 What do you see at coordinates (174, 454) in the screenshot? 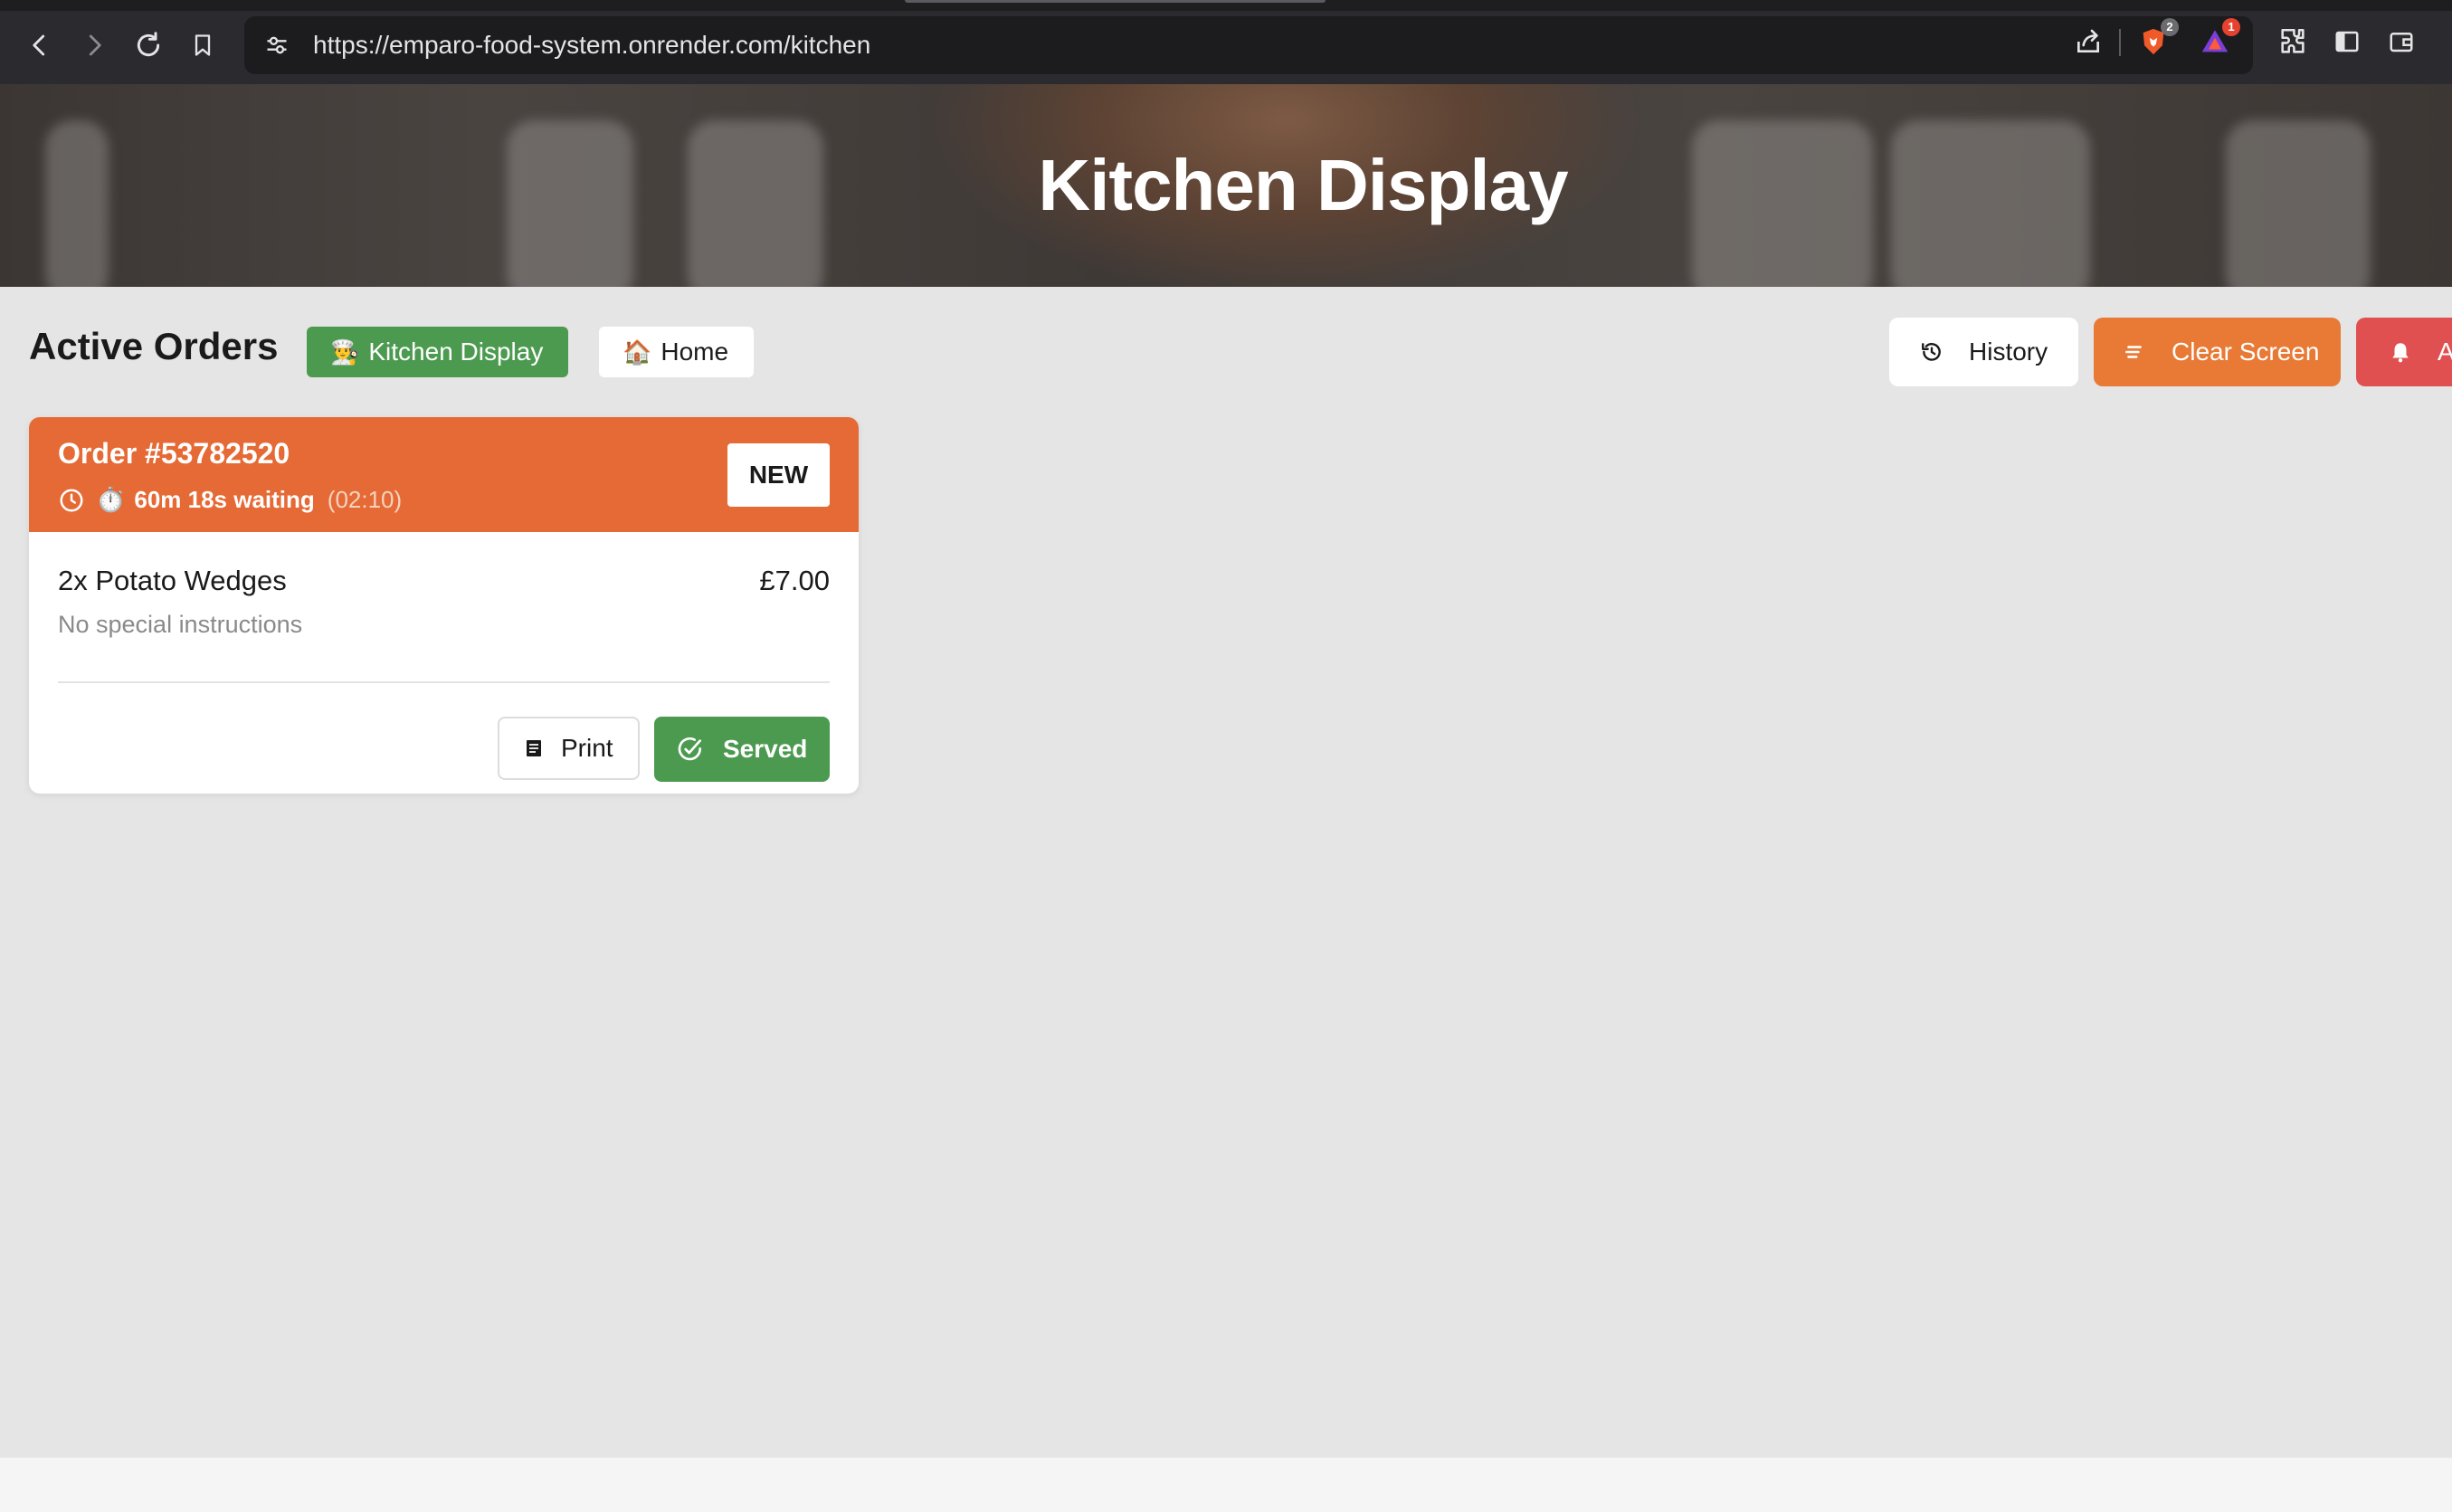
I see `order-number: Order #53782520` at bounding box center [174, 454].